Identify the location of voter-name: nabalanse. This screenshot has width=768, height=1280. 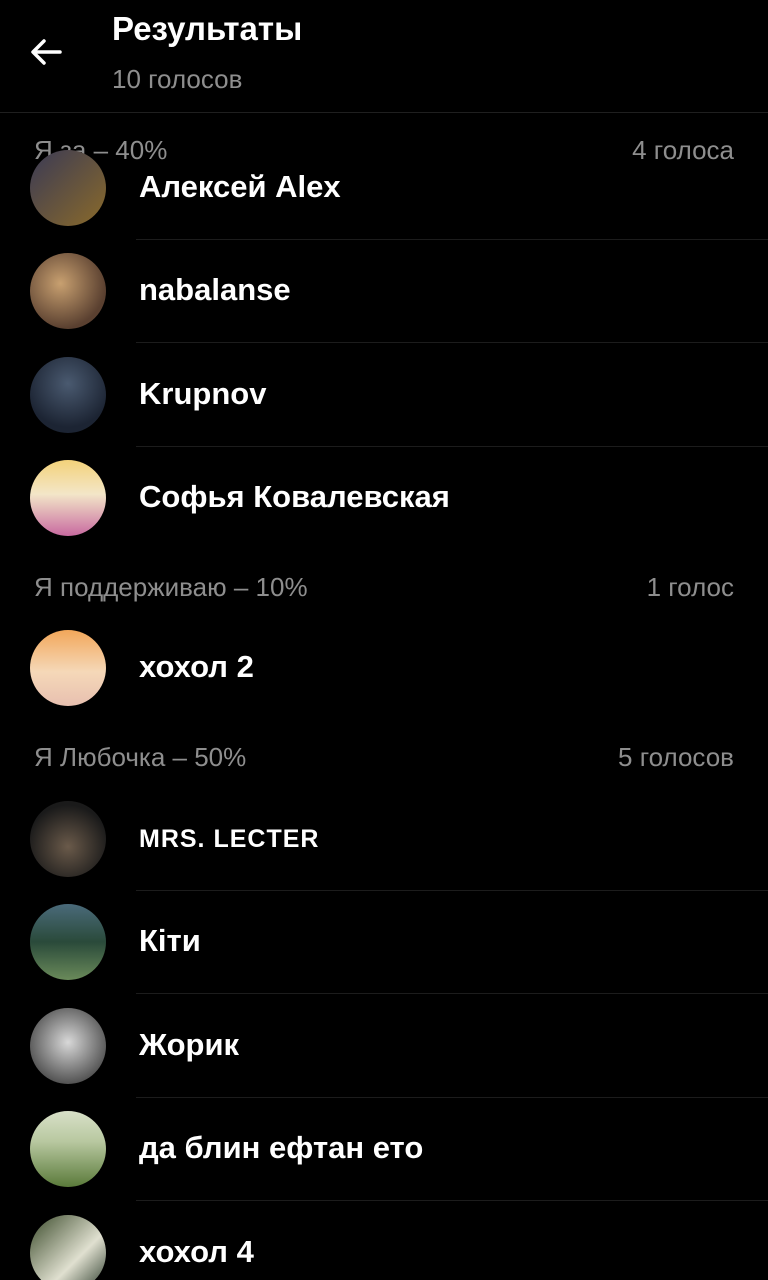
(215, 289).